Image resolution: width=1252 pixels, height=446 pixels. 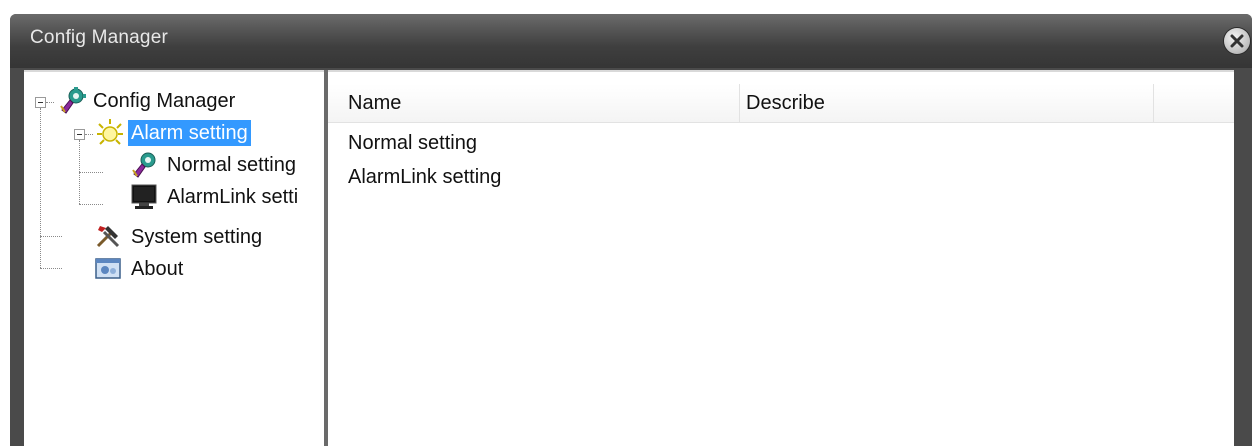 I want to click on title-bar: Config Manager, so click(x=631, y=41).